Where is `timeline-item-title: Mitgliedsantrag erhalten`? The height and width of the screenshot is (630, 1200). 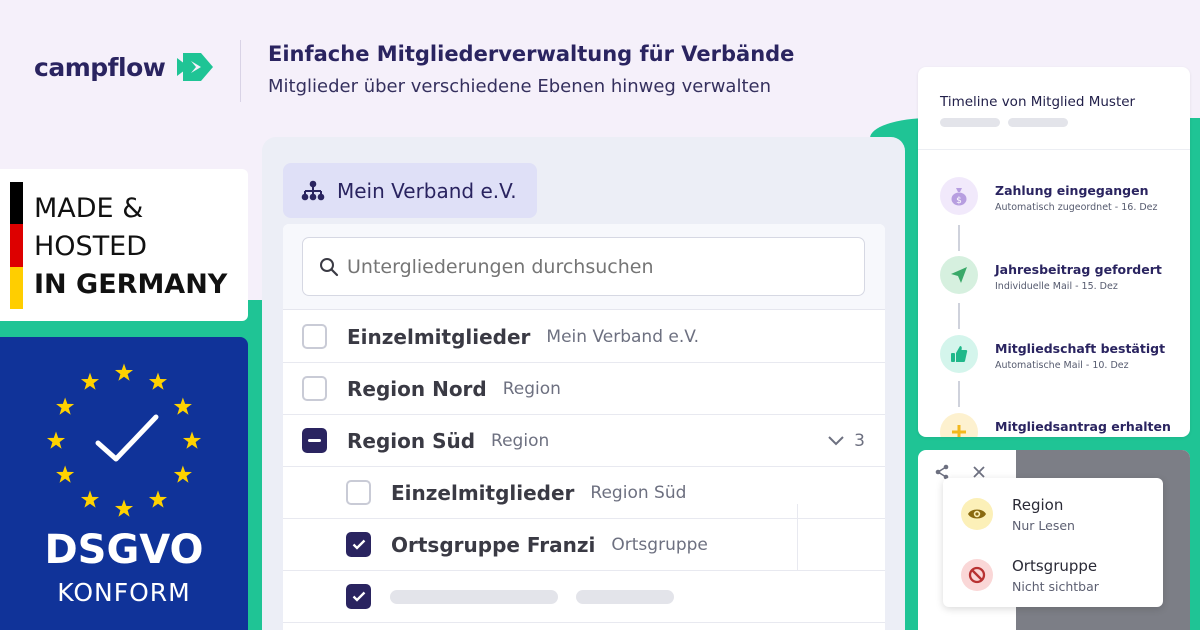
timeline-item-title: Mitgliedsantrag erhalten is located at coordinates (1083, 426).